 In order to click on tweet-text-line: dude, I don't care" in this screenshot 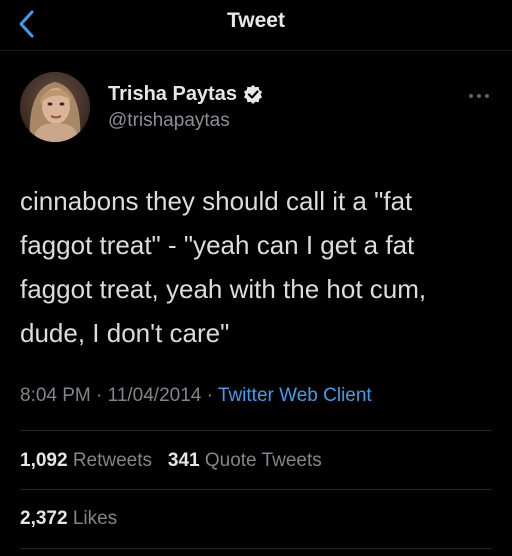, I will do `click(125, 333)`.